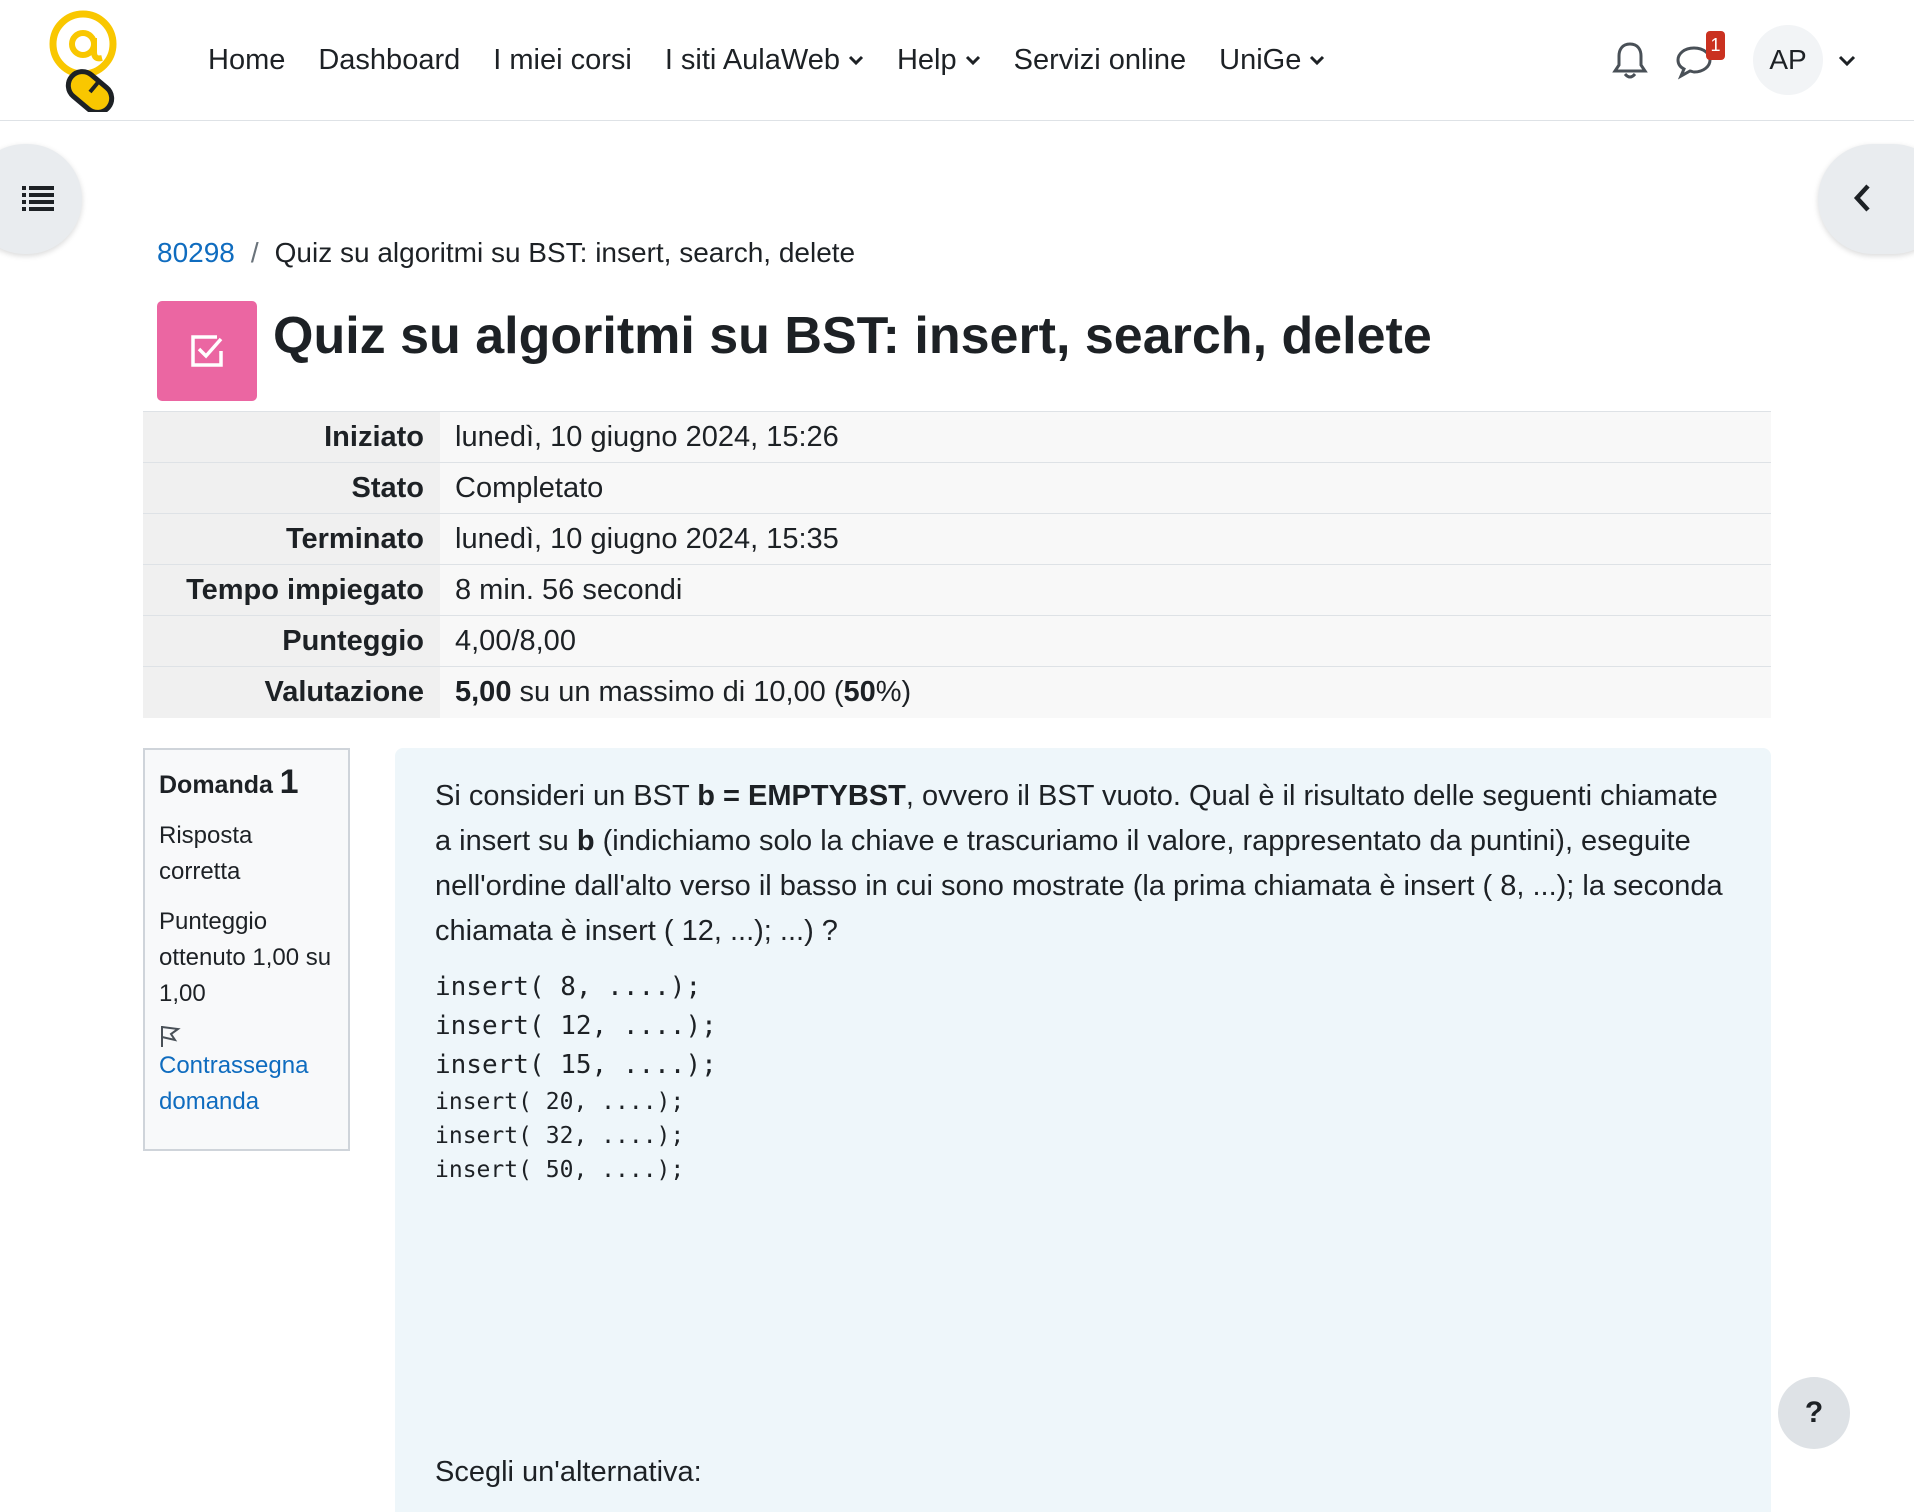  What do you see at coordinates (1260, 60) in the screenshot?
I see `nav-unige-label: UniGe` at bounding box center [1260, 60].